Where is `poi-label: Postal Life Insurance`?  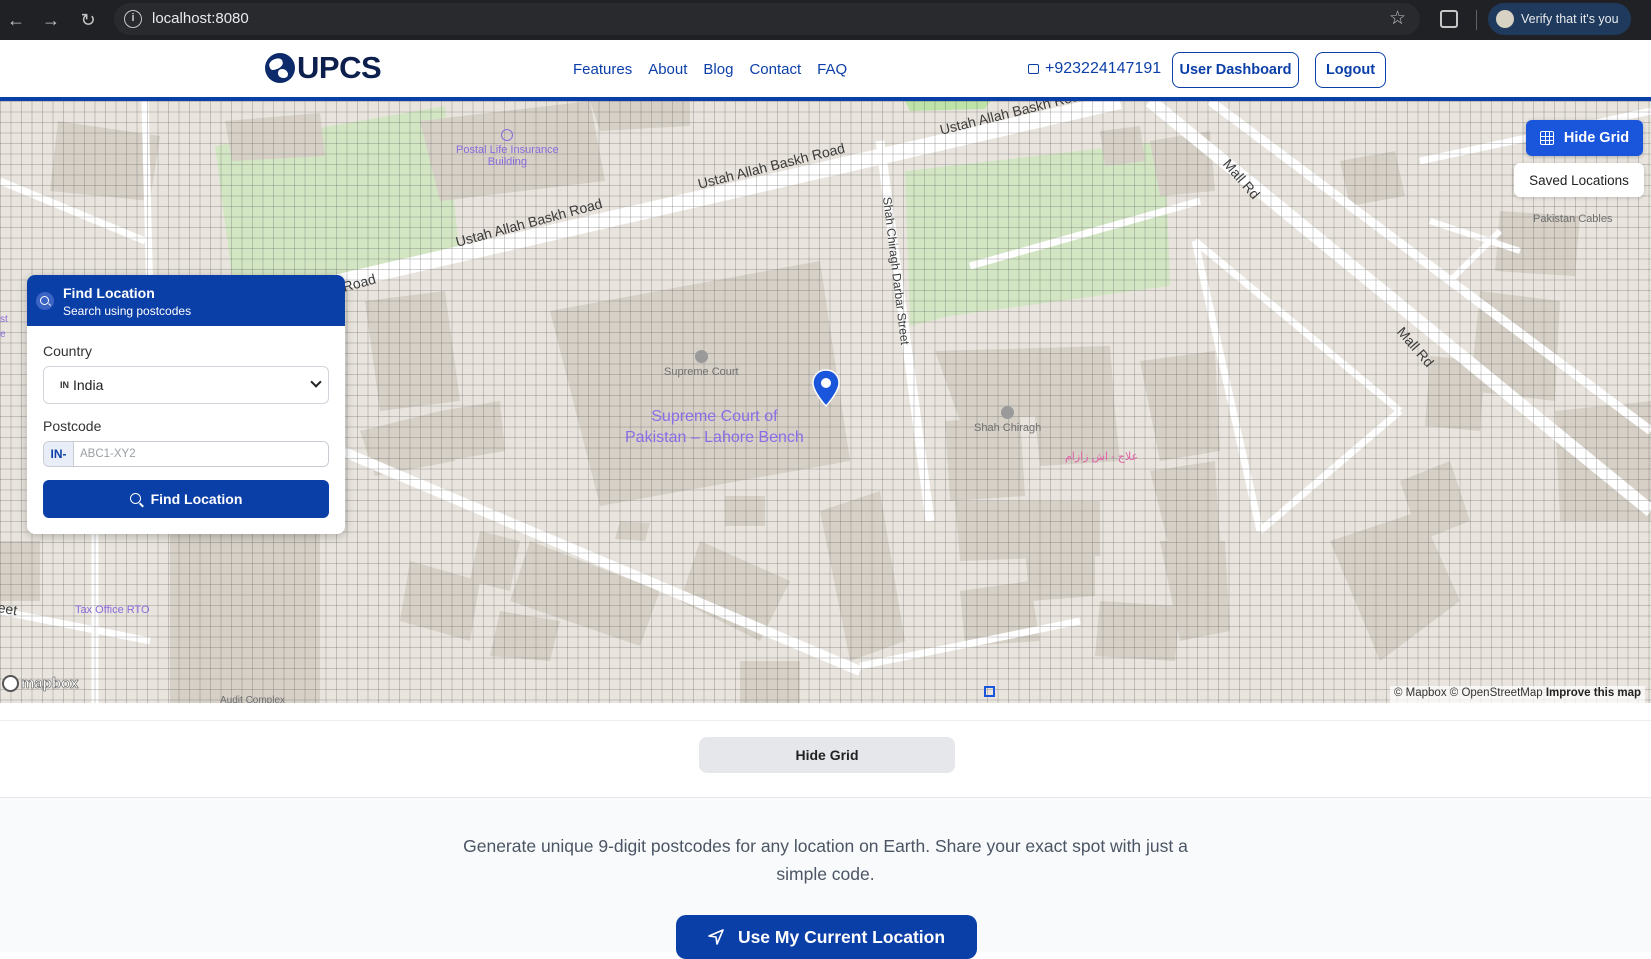 poi-label: Postal Life Insurance is located at coordinates (507, 150).